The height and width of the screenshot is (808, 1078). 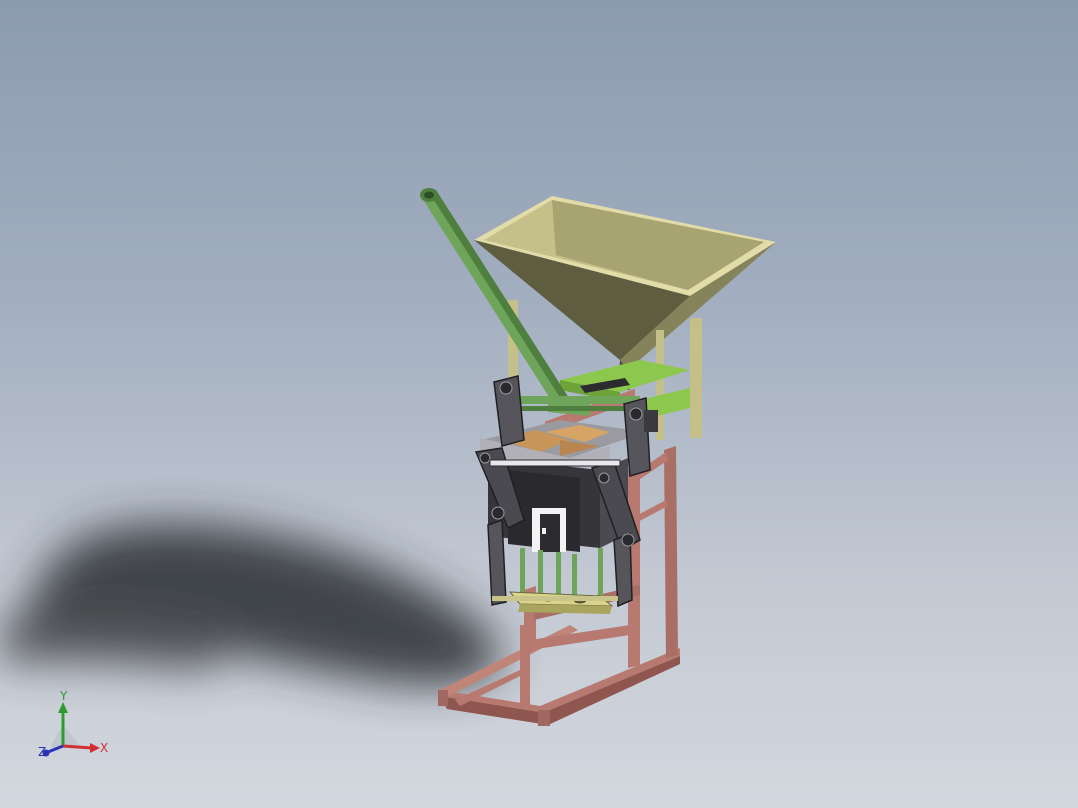 What do you see at coordinates (42, 752) in the screenshot?
I see `z-axis-label: Z` at bounding box center [42, 752].